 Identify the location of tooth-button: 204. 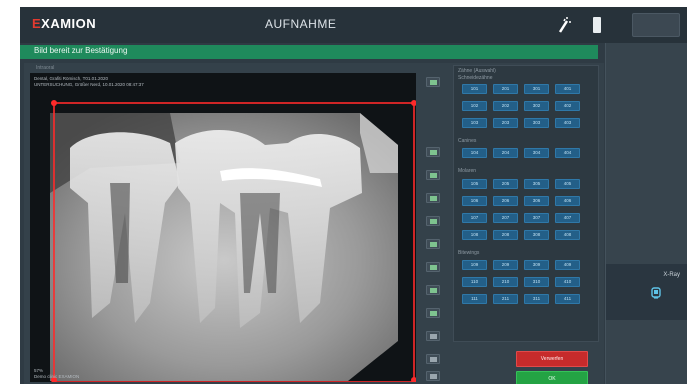
(505, 153).